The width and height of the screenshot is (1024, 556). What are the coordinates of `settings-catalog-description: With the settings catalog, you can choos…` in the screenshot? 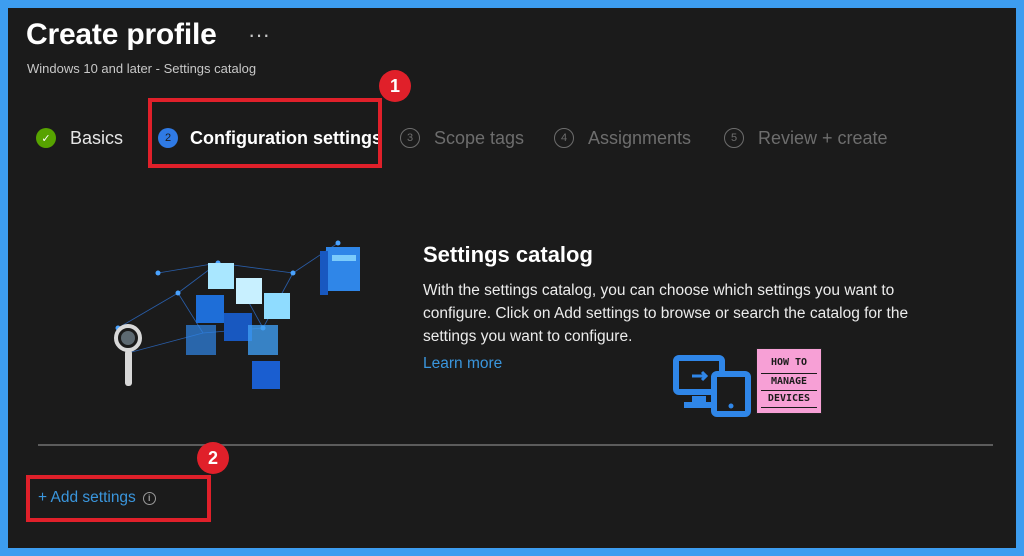 It's located at (666, 313).